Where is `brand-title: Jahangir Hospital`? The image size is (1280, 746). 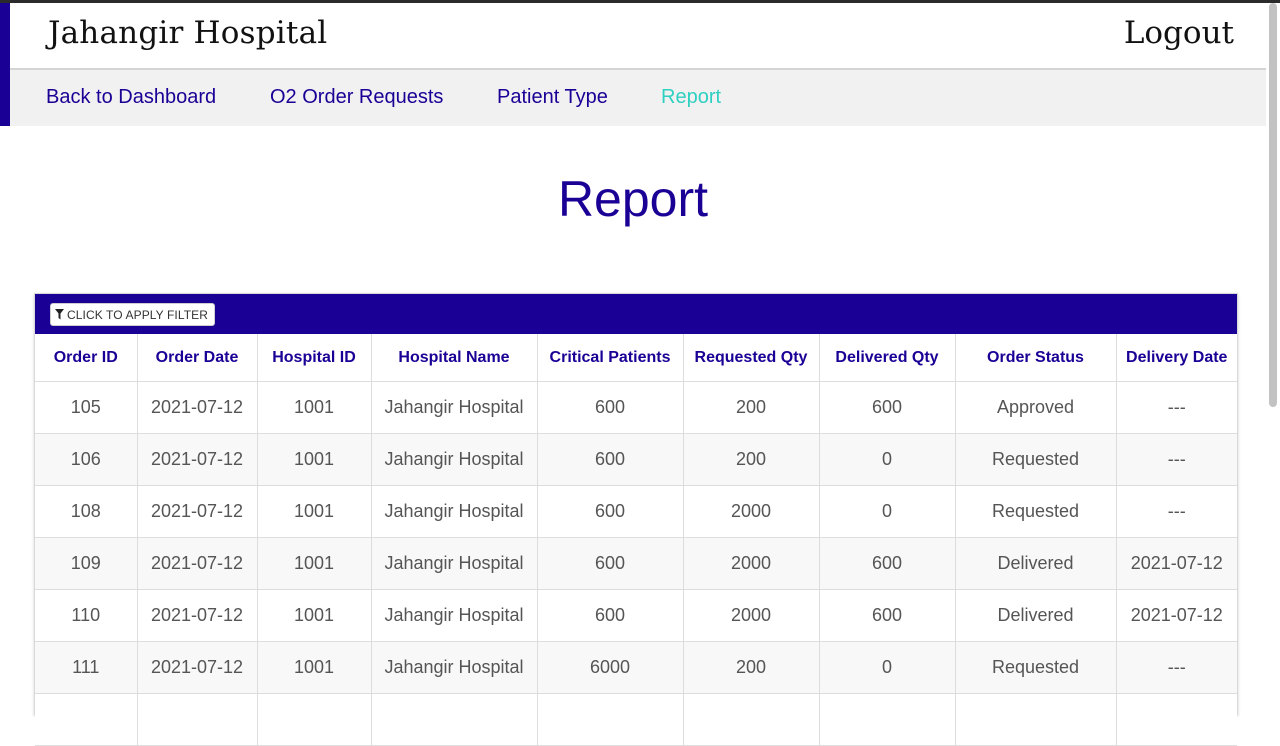
brand-title: Jahangir Hospital is located at coordinates (188, 33).